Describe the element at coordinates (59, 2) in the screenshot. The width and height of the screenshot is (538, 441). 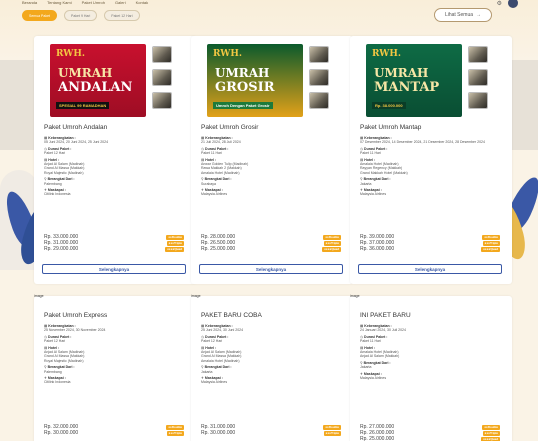
I see `nav-link: Tentang Kami` at that location.